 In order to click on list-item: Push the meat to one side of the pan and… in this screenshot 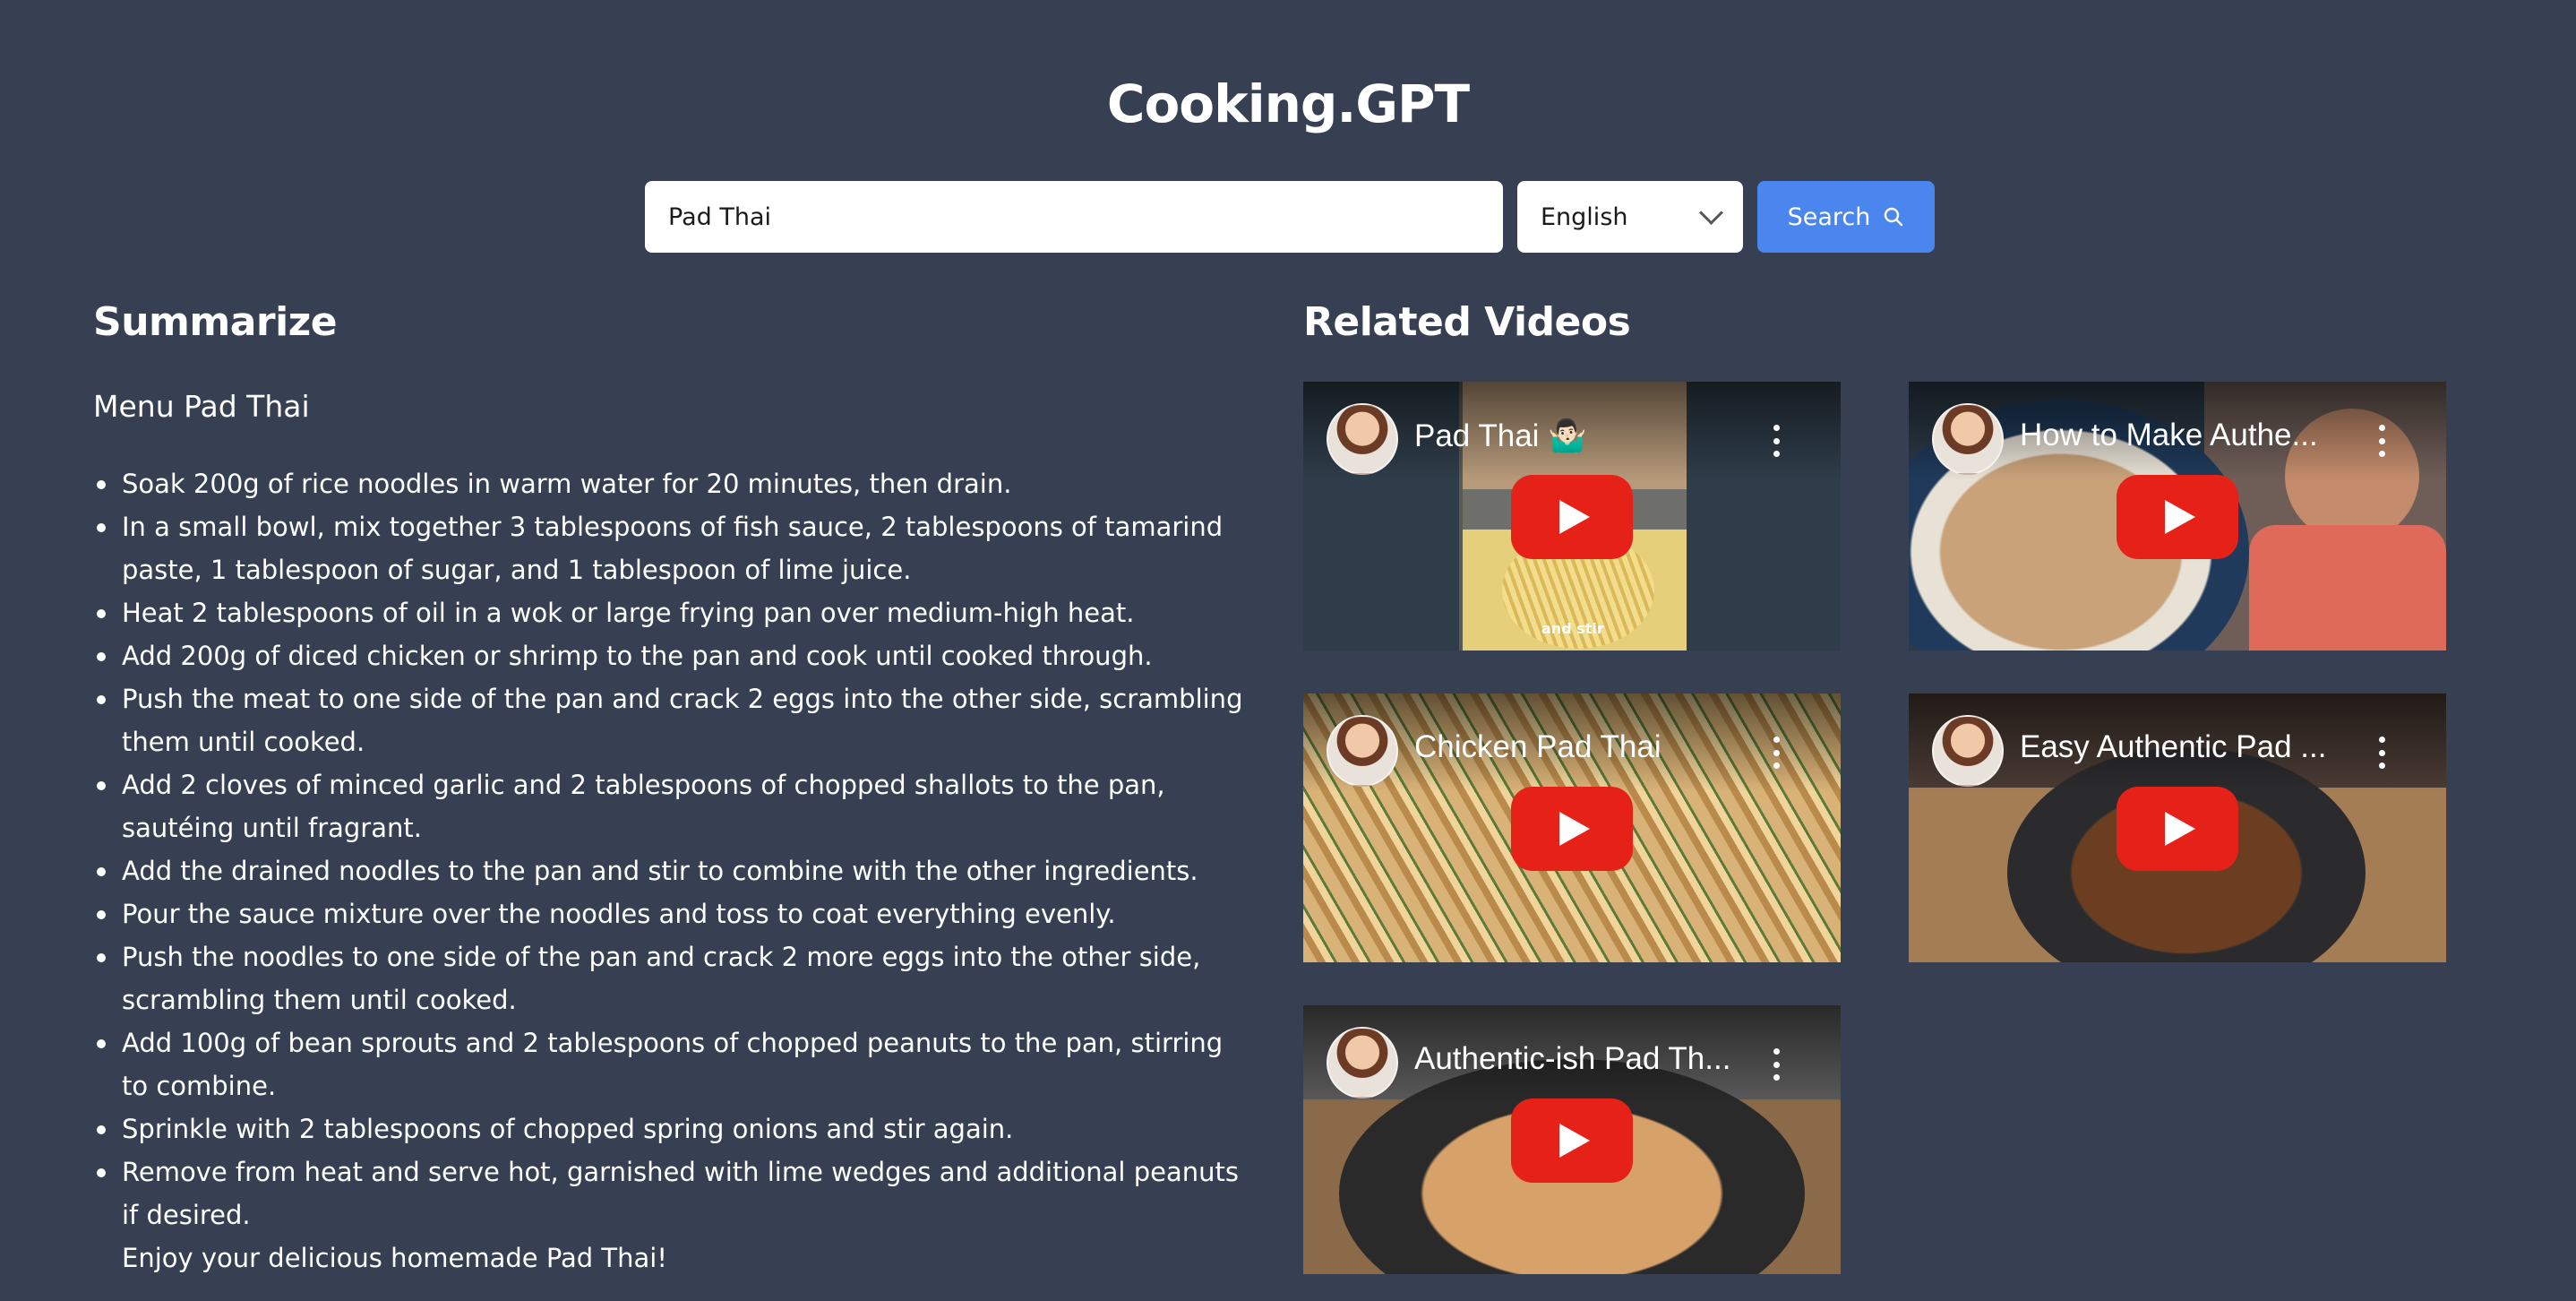, I will do `click(671, 720)`.